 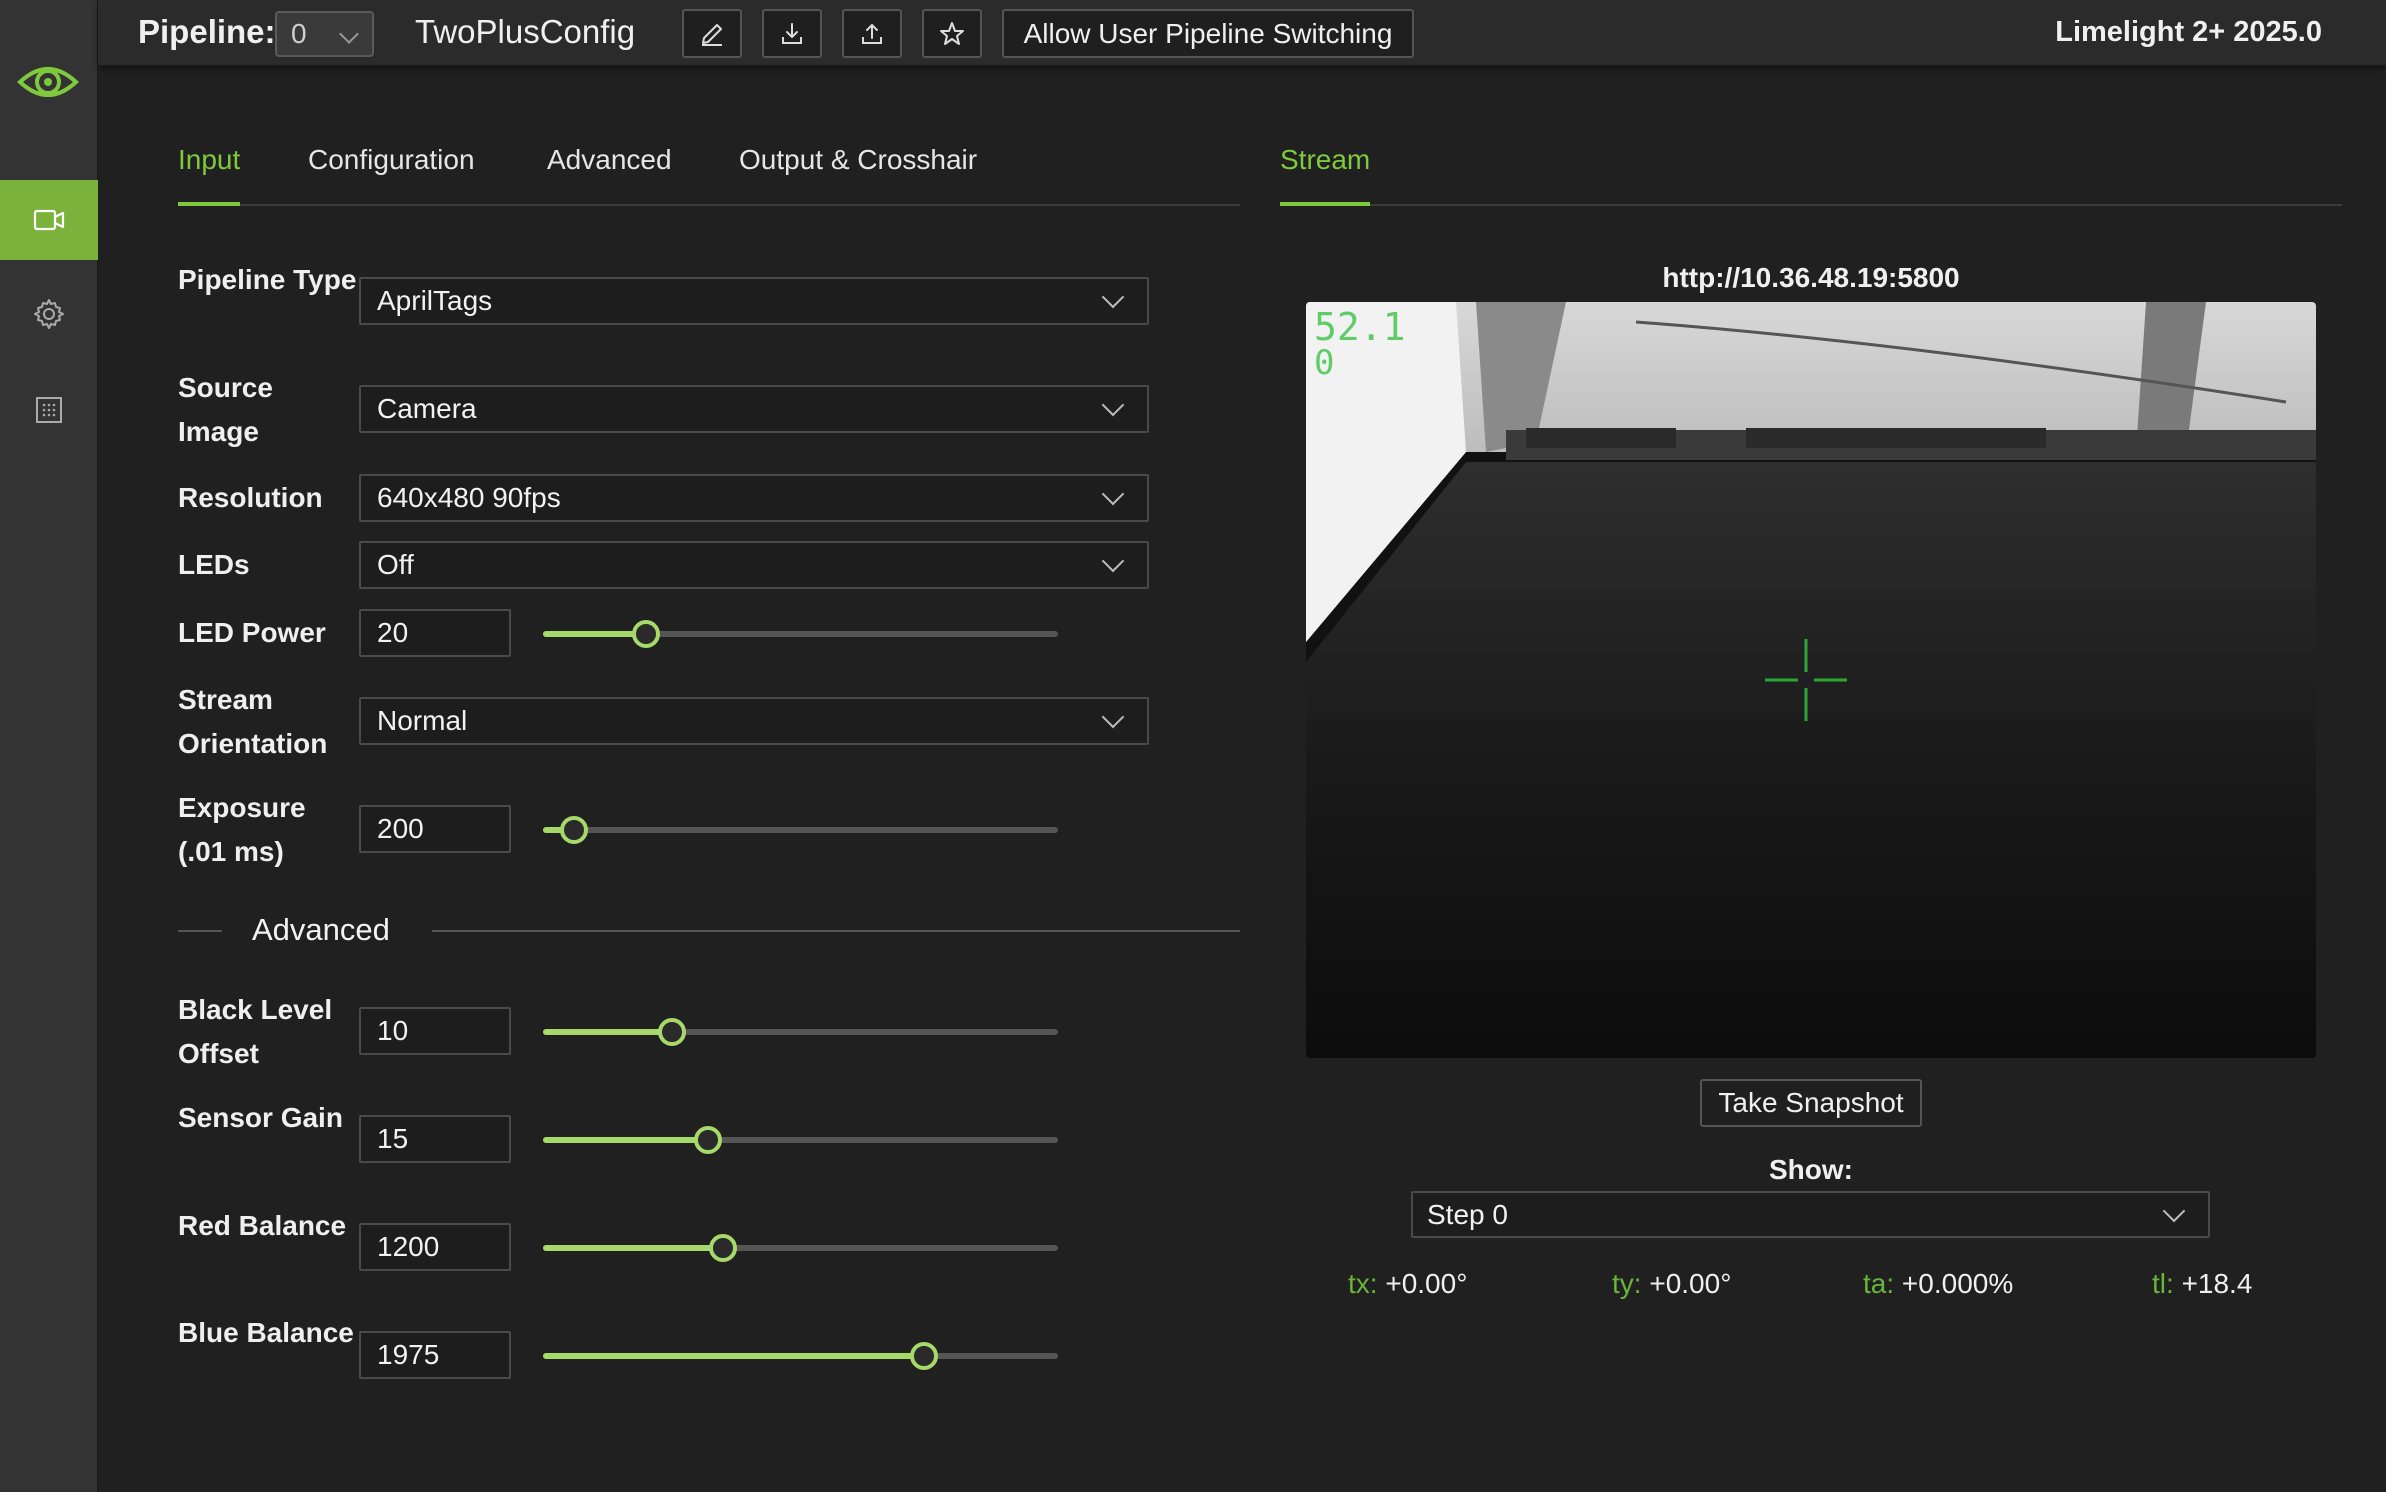 I want to click on pipeline-label: Pipeline:, so click(x=207, y=31).